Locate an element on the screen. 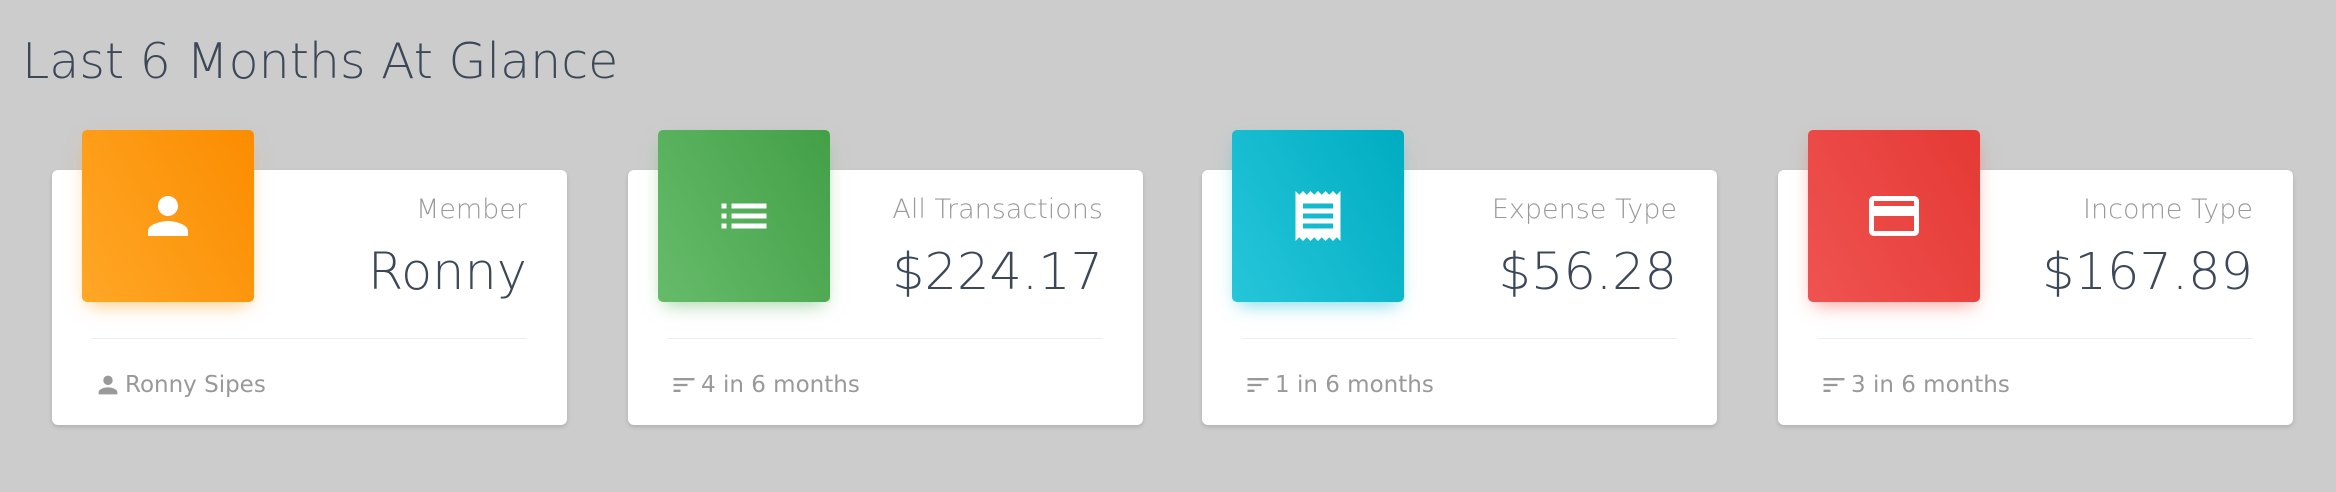  card-footer: 3 in 6 months is located at coordinates (1915, 385).